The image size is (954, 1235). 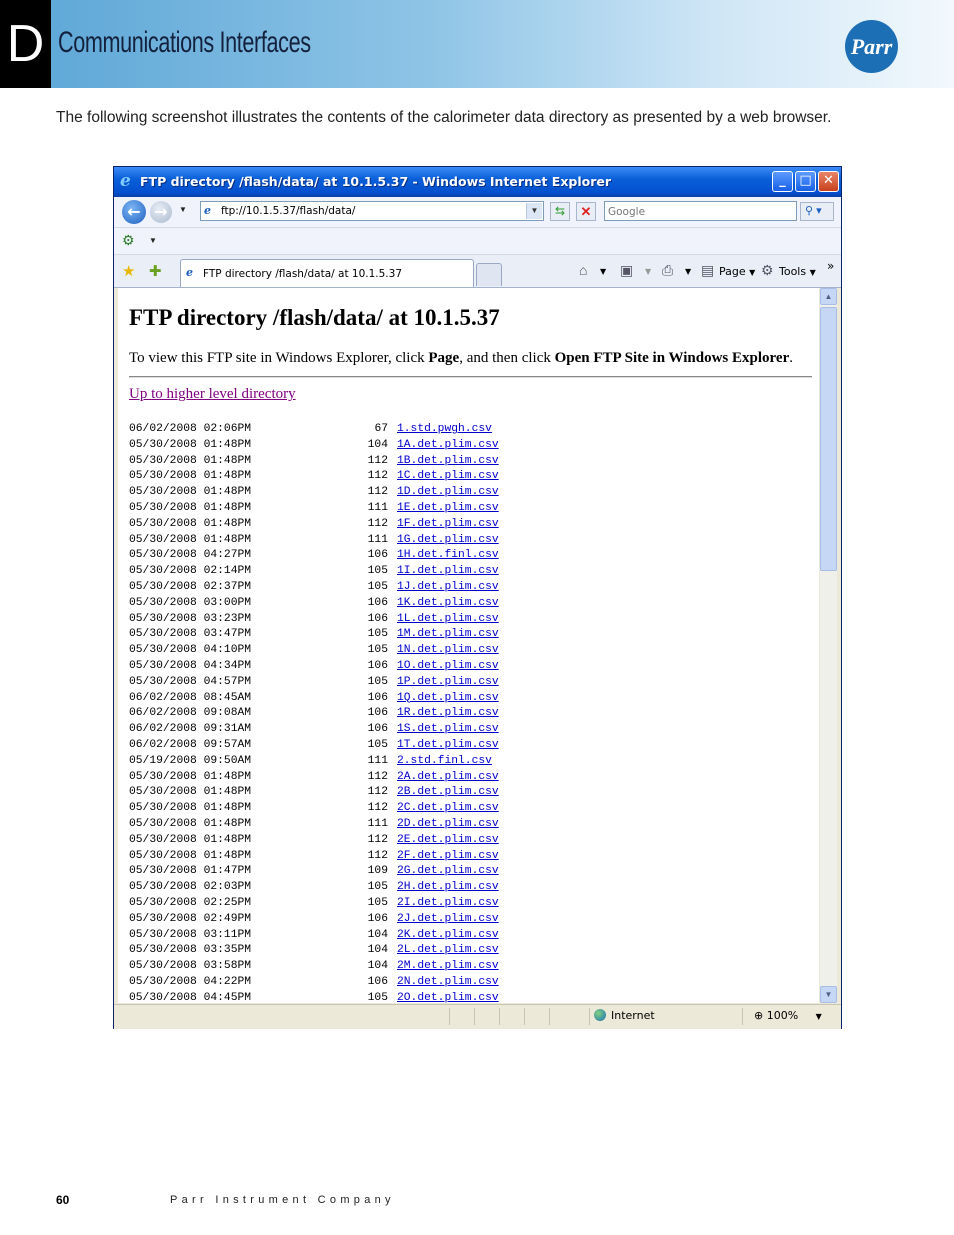 I want to click on toolbar-icon: ⚙, so click(x=128, y=240).